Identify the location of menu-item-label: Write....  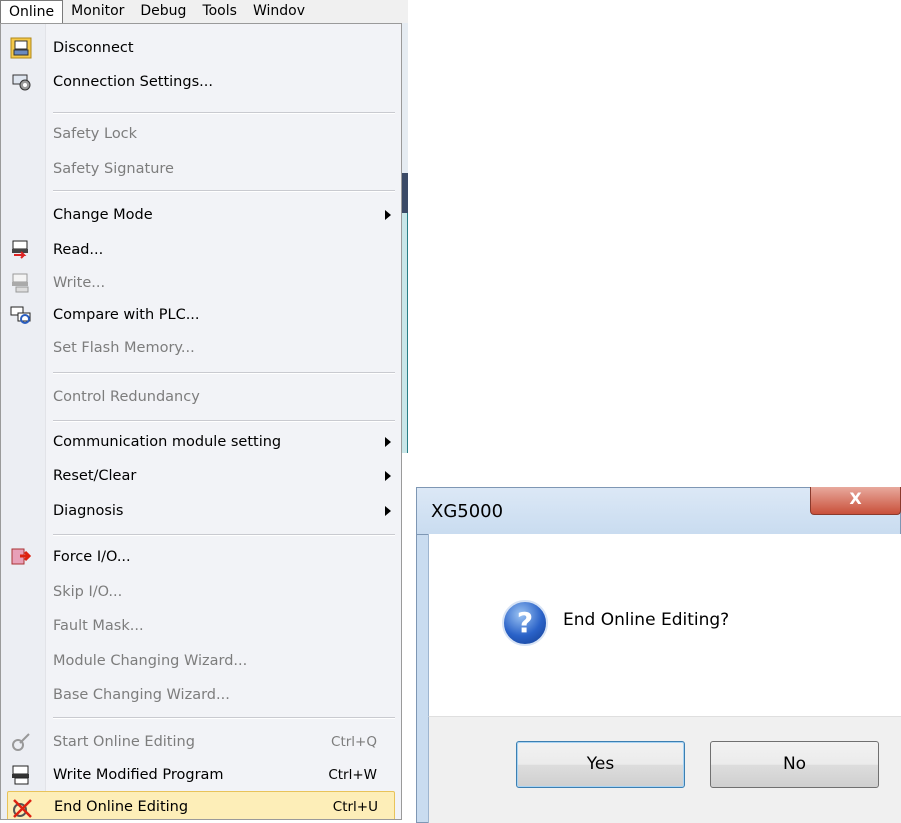
(79, 283).